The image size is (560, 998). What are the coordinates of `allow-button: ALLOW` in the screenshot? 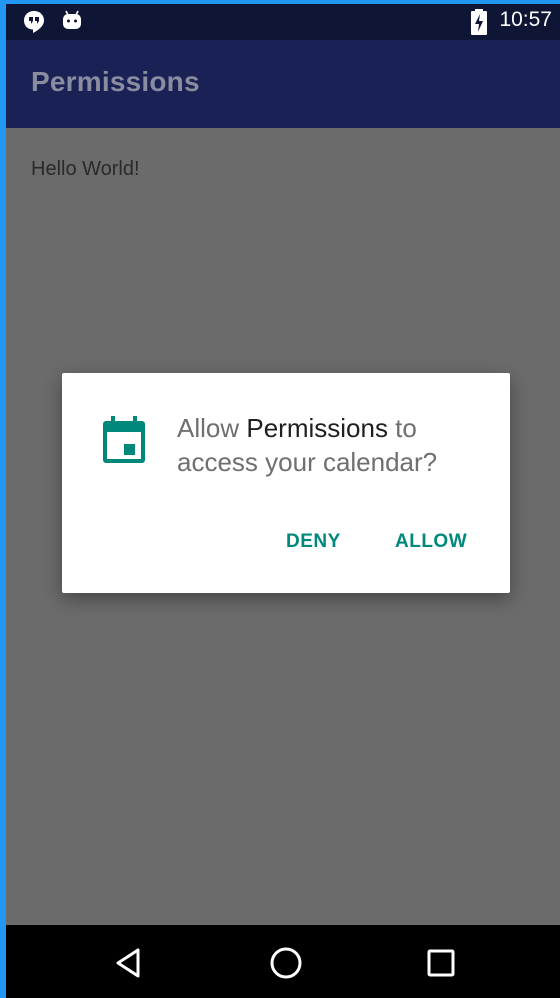 It's located at (431, 542).